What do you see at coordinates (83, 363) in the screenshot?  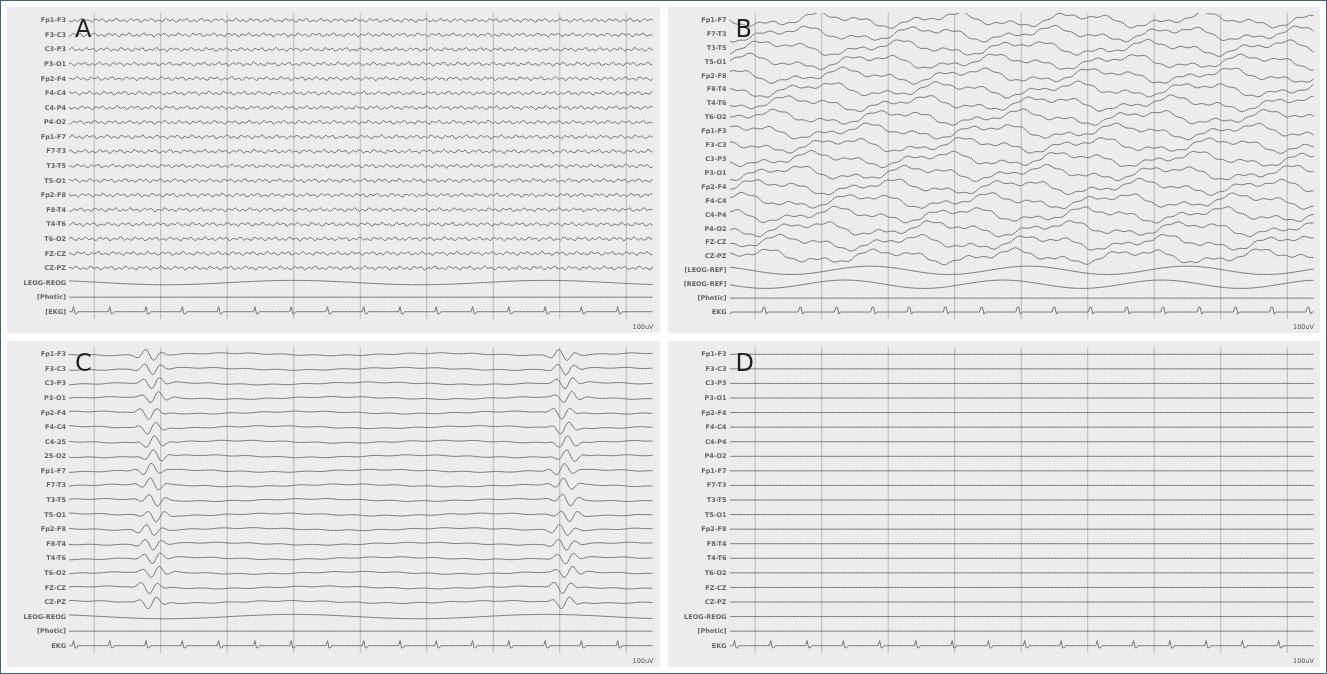 I see `panel-letter: C` at bounding box center [83, 363].